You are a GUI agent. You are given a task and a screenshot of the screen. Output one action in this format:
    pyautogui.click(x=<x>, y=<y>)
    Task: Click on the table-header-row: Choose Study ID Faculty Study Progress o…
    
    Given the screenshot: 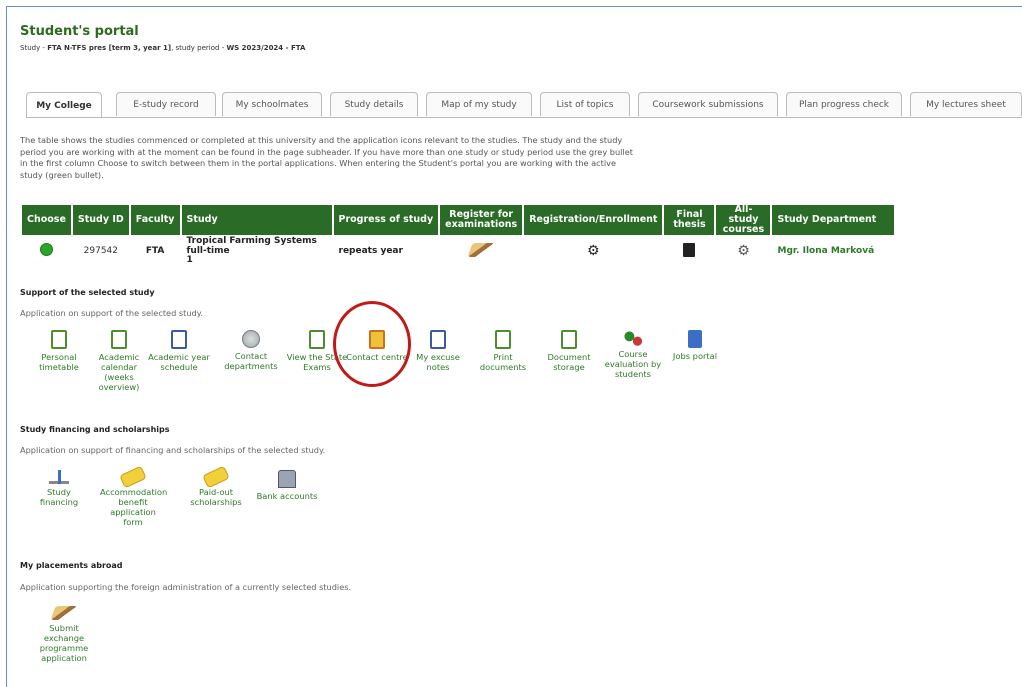 What is the action you would take?
    pyautogui.click(x=458, y=220)
    